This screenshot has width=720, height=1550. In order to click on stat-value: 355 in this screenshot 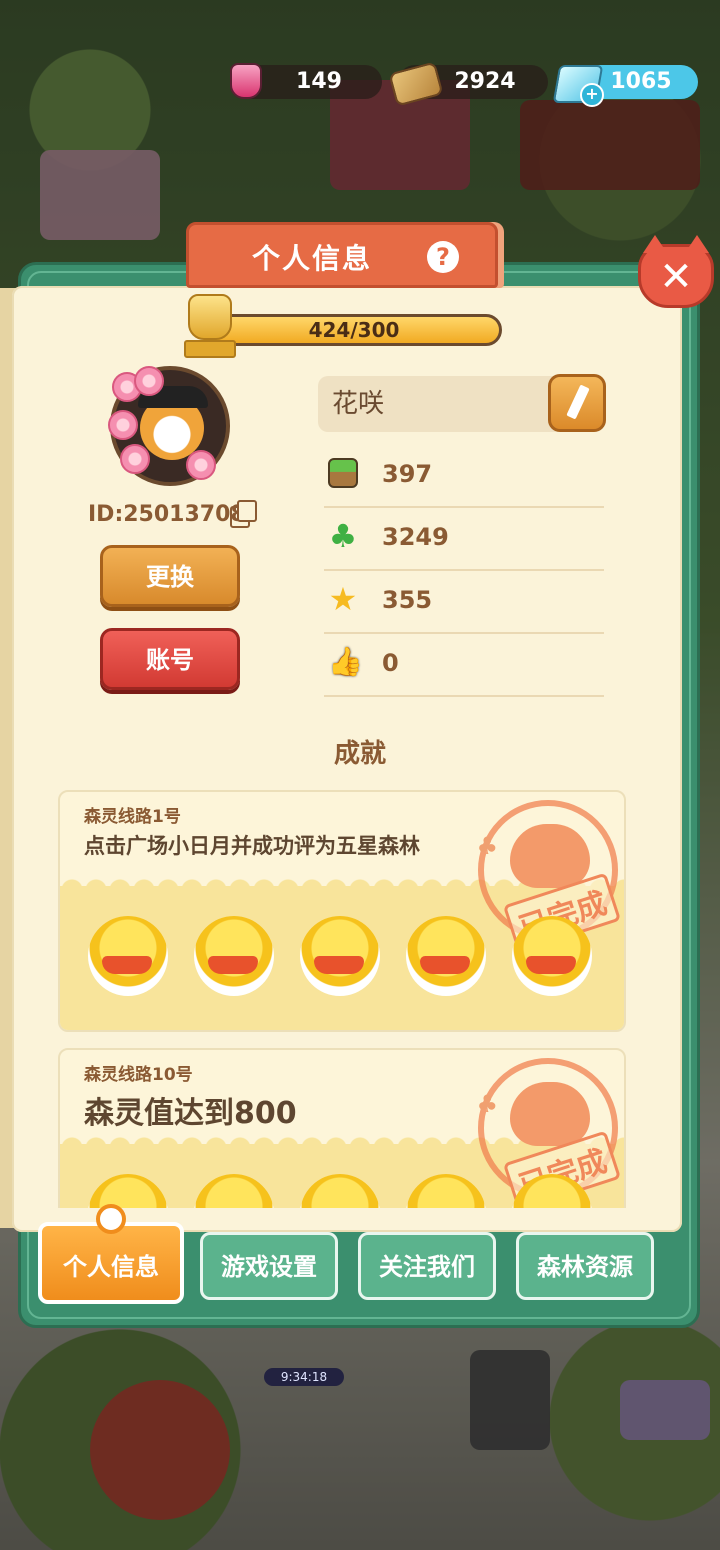, I will do `click(407, 600)`.